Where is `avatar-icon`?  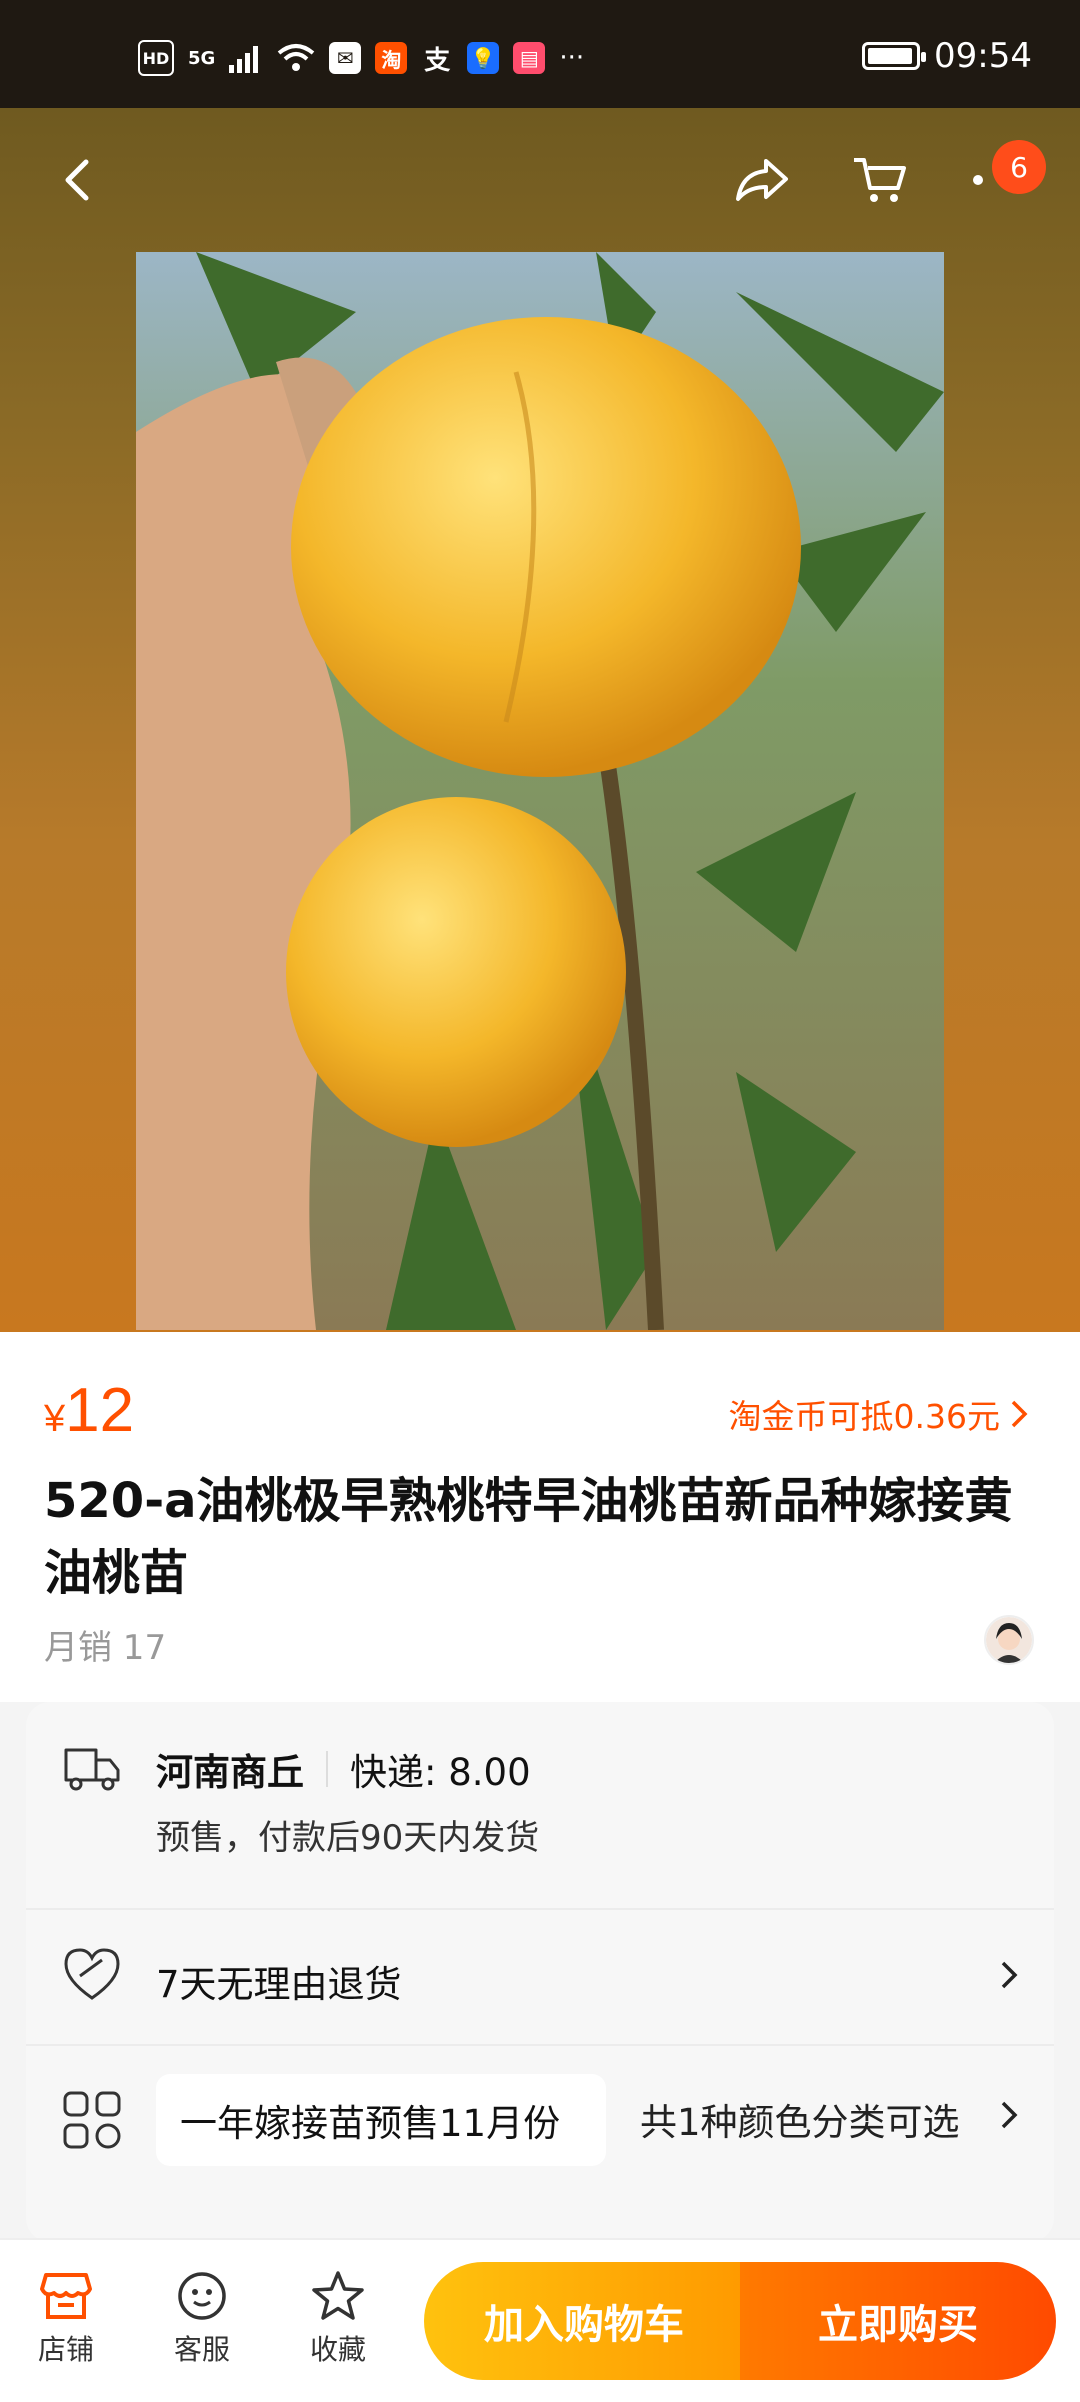
avatar-icon is located at coordinates (1009, 1640).